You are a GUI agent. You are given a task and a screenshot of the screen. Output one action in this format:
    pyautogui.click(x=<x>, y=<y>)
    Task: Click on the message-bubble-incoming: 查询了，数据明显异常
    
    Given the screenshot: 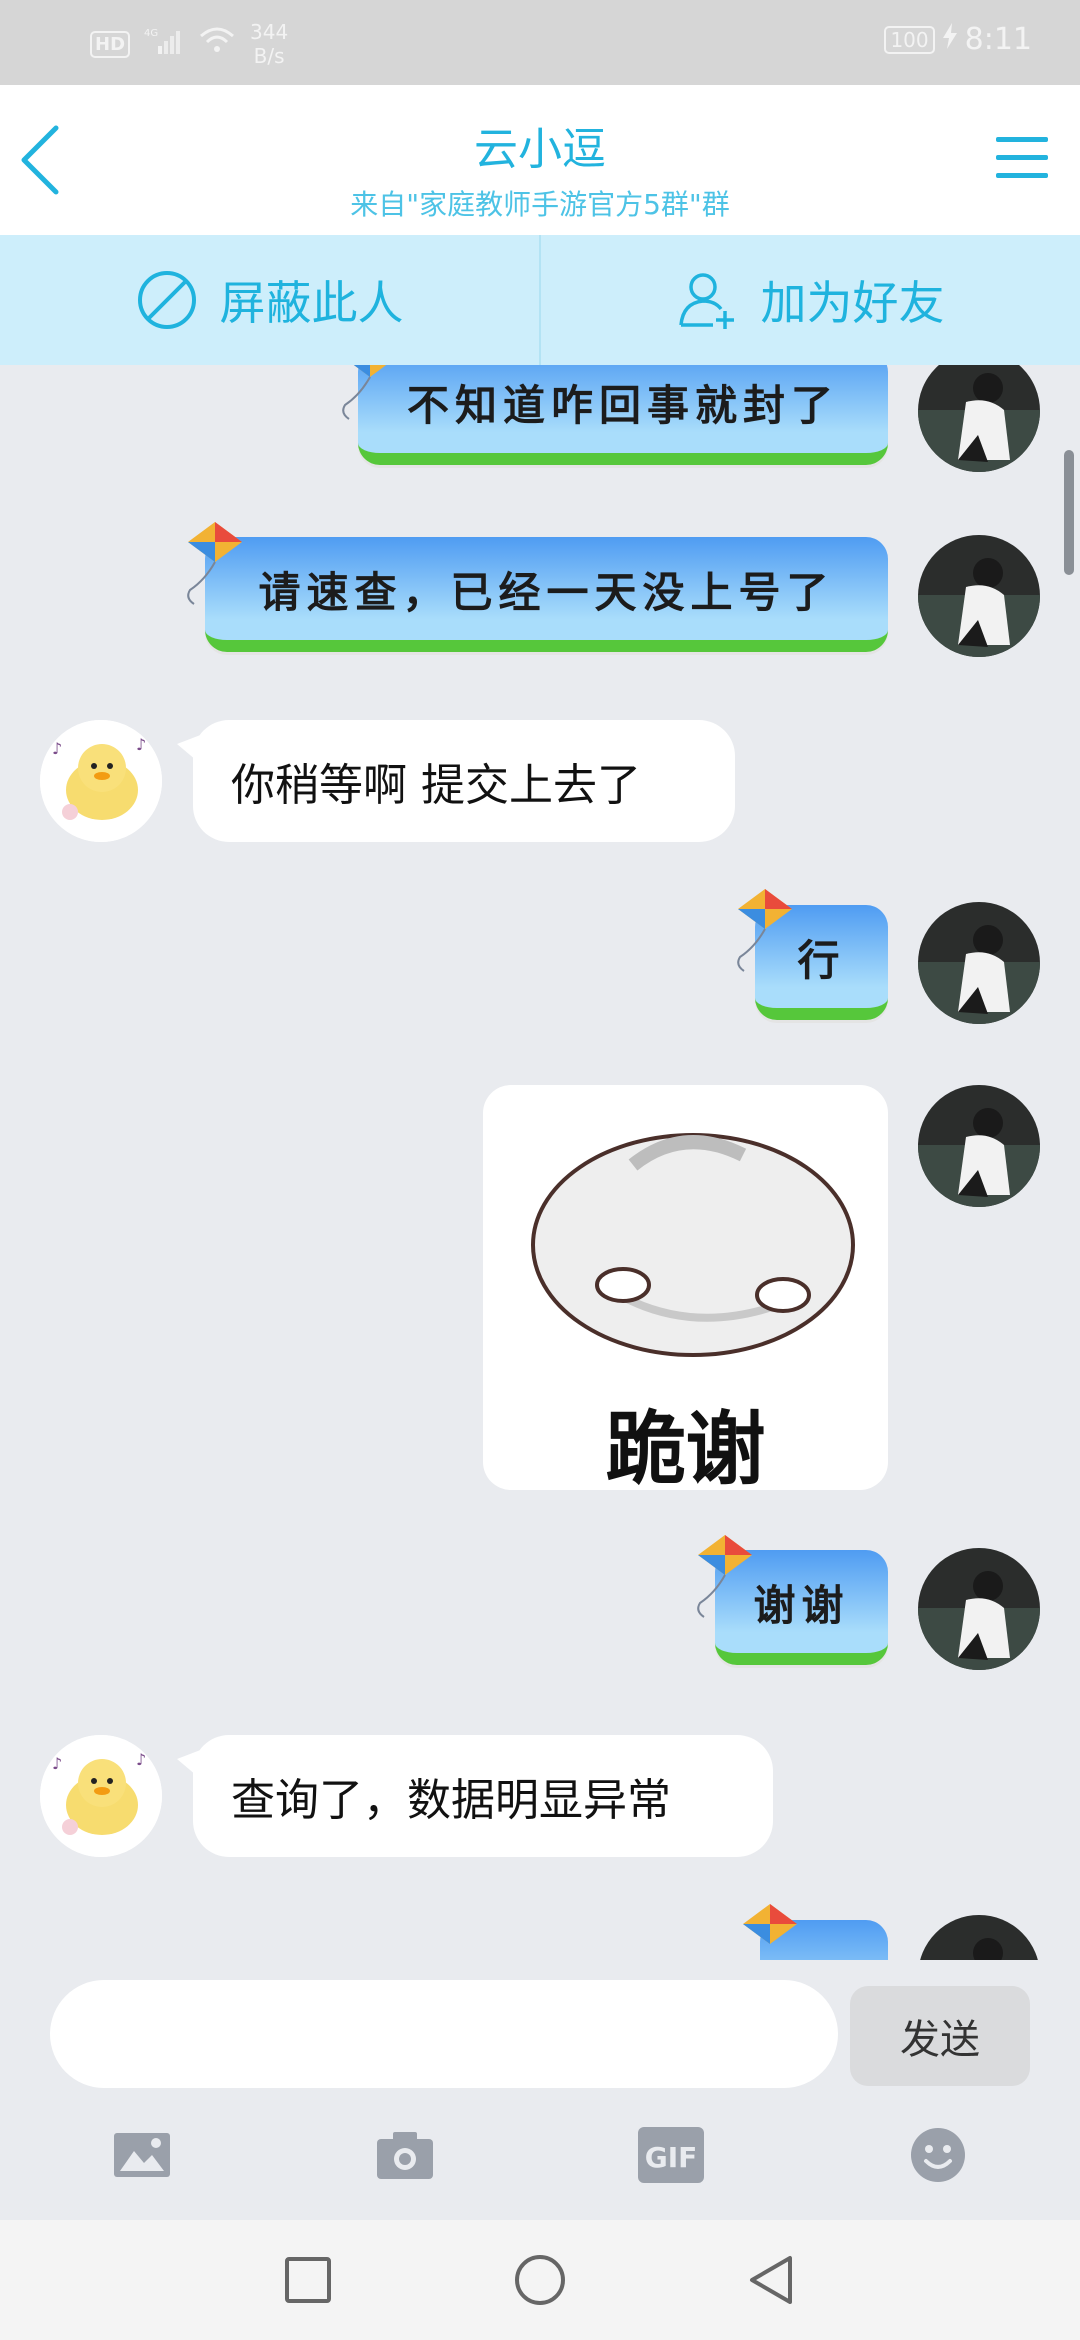 What is the action you would take?
    pyautogui.click(x=475, y=1796)
    